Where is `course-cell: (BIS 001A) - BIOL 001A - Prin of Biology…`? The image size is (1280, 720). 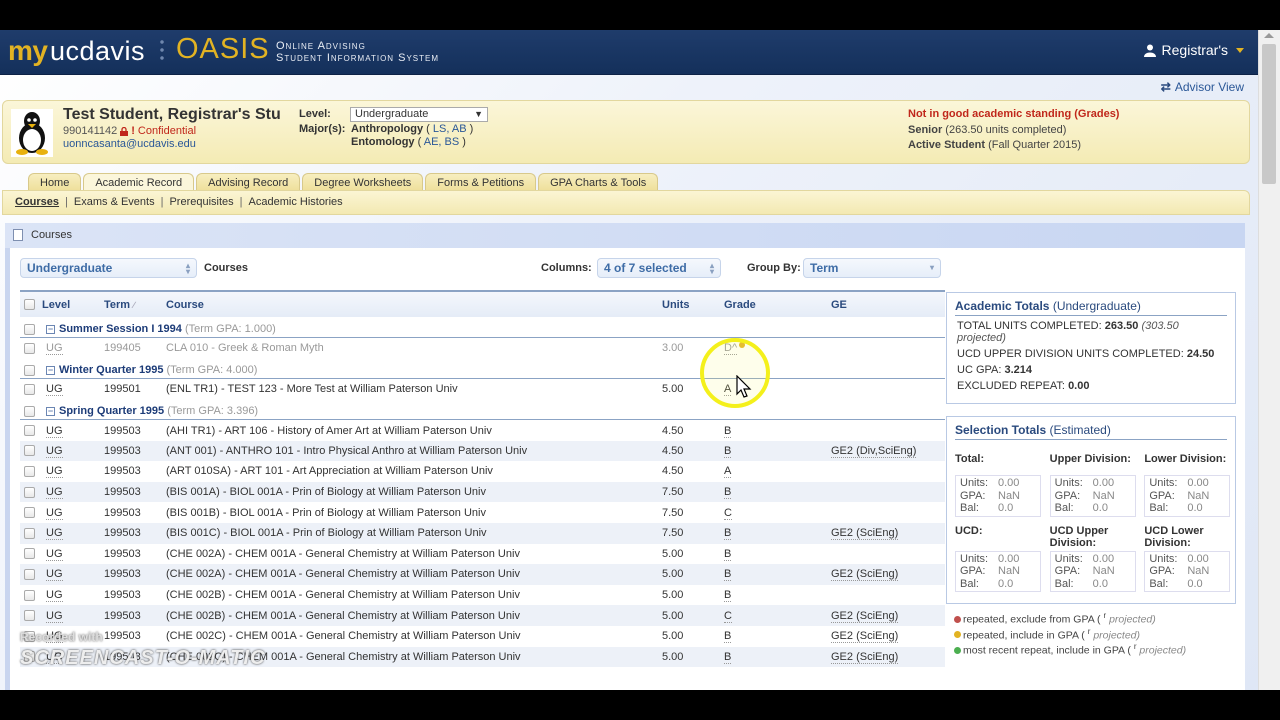 course-cell: (BIS 001A) - BIOL 001A - Prin of Biology… is located at coordinates (414, 492).